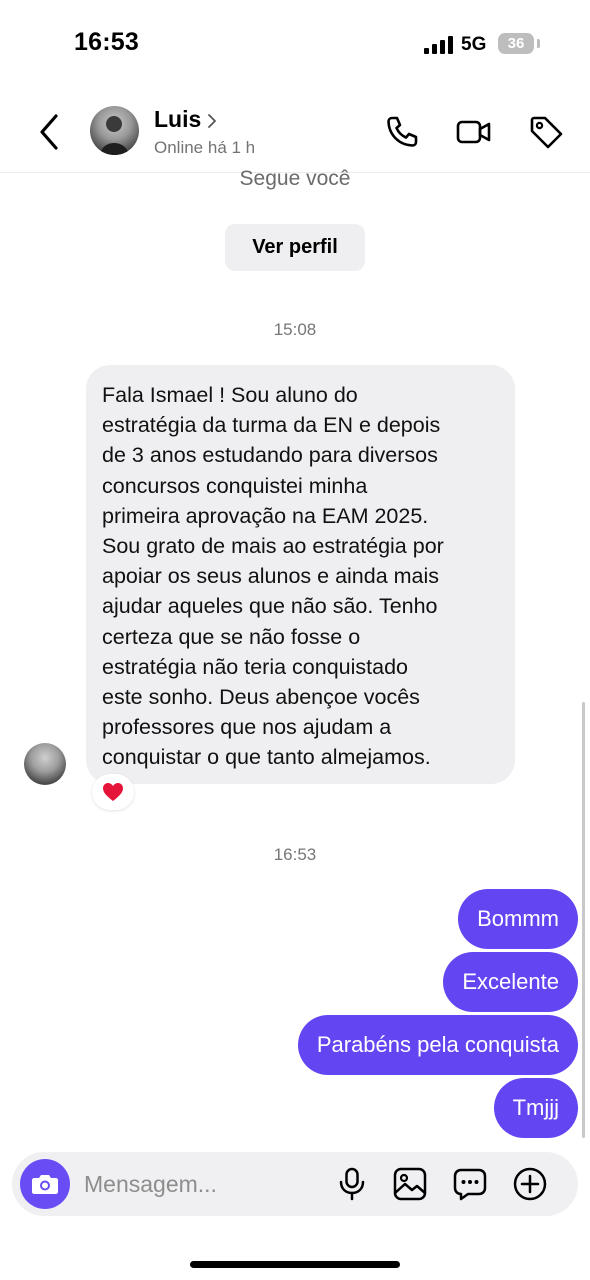  I want to click on status-time: 16:53, so click(106, 42).